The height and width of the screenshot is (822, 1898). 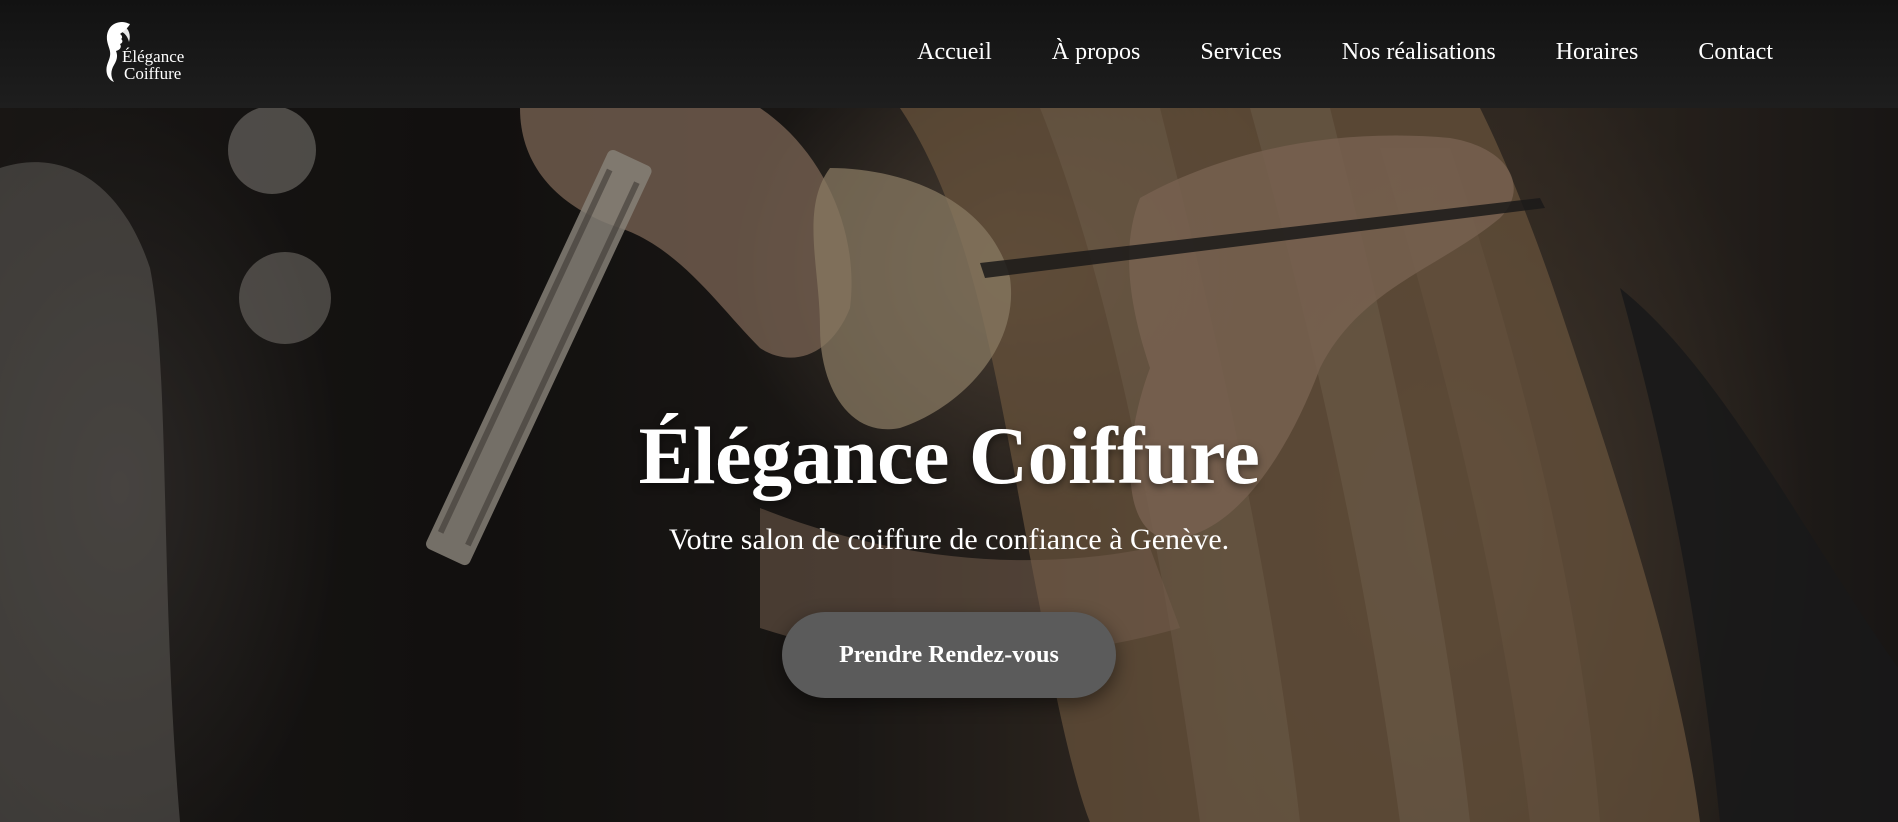 I want to click on logo: Élégance Coiffure, so click(x=152, y=52).